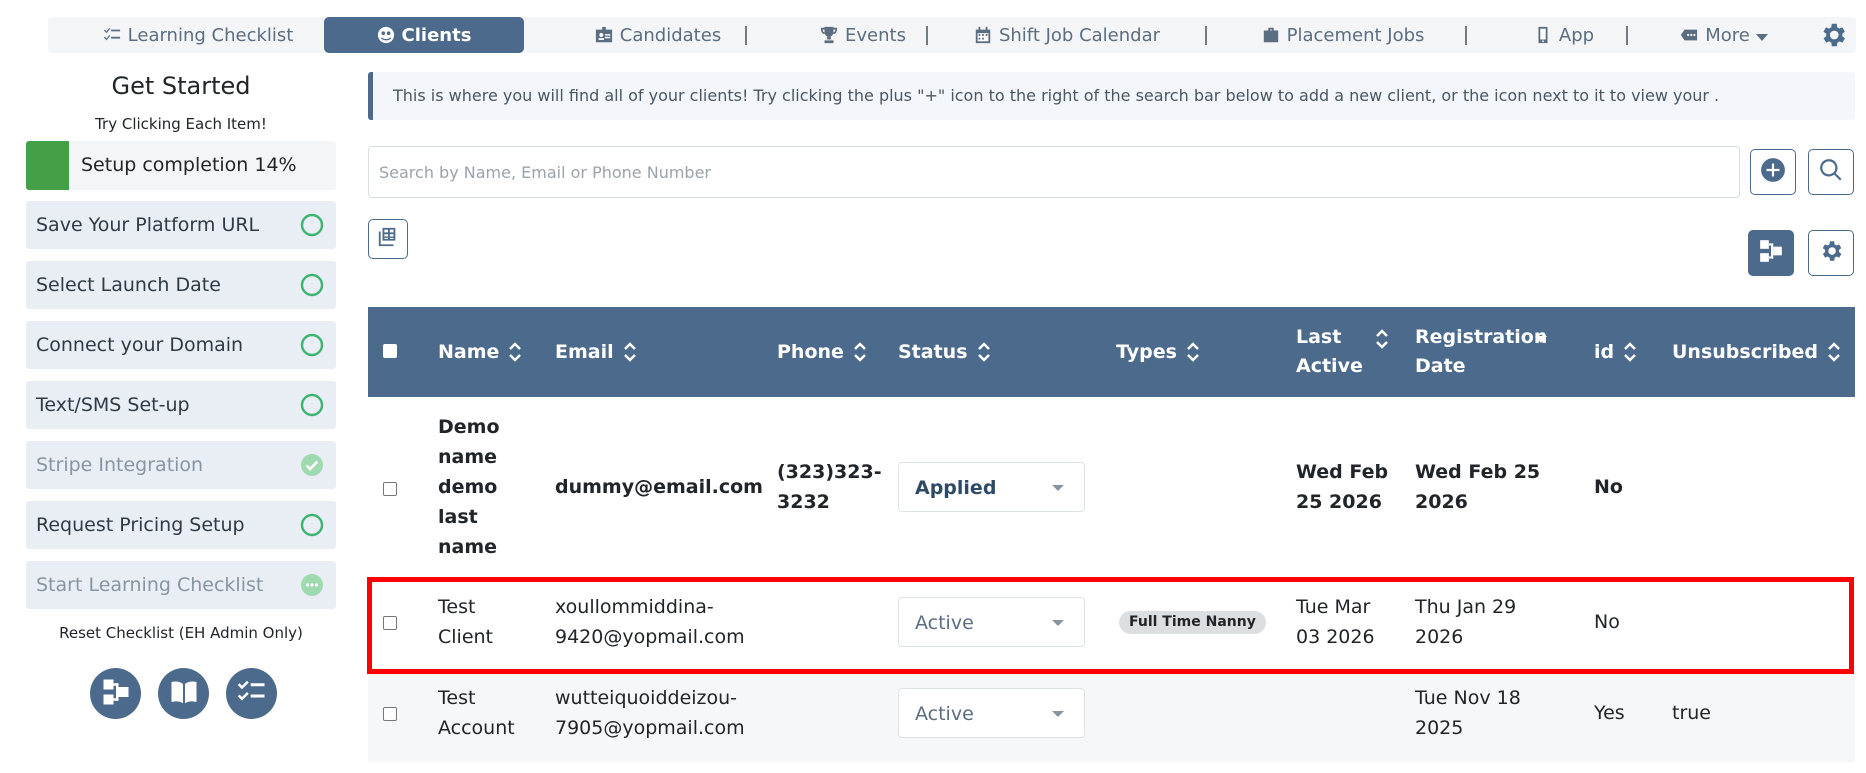  What do you see at coordinates (829, 487) in the screenshot?
I see `cell-phone: (323)323-3232` at bounding box center [829, 487].